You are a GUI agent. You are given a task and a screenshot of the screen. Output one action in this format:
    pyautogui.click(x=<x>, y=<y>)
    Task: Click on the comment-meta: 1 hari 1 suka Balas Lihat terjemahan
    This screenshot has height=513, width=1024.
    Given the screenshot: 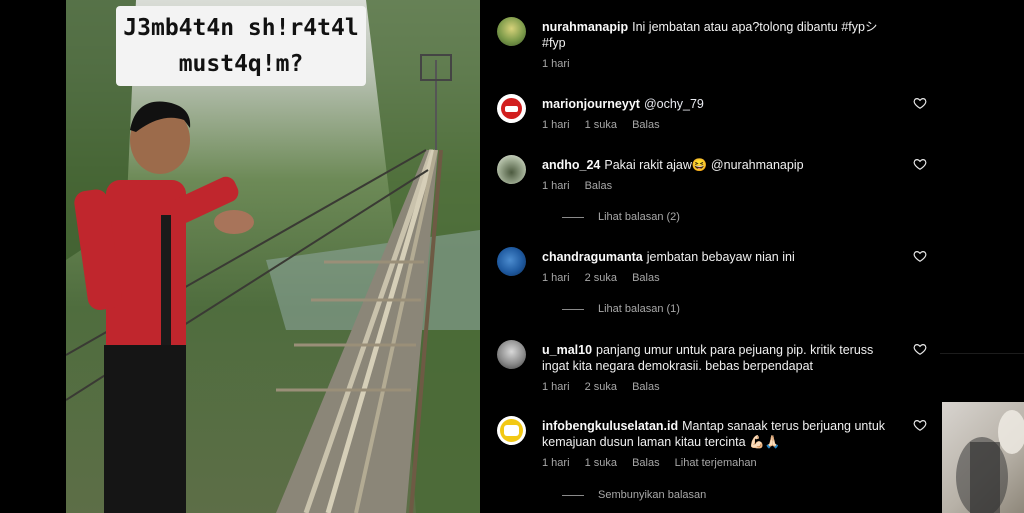 What is the action you would take?
    pyautogui.click(x=655, y=463)
    